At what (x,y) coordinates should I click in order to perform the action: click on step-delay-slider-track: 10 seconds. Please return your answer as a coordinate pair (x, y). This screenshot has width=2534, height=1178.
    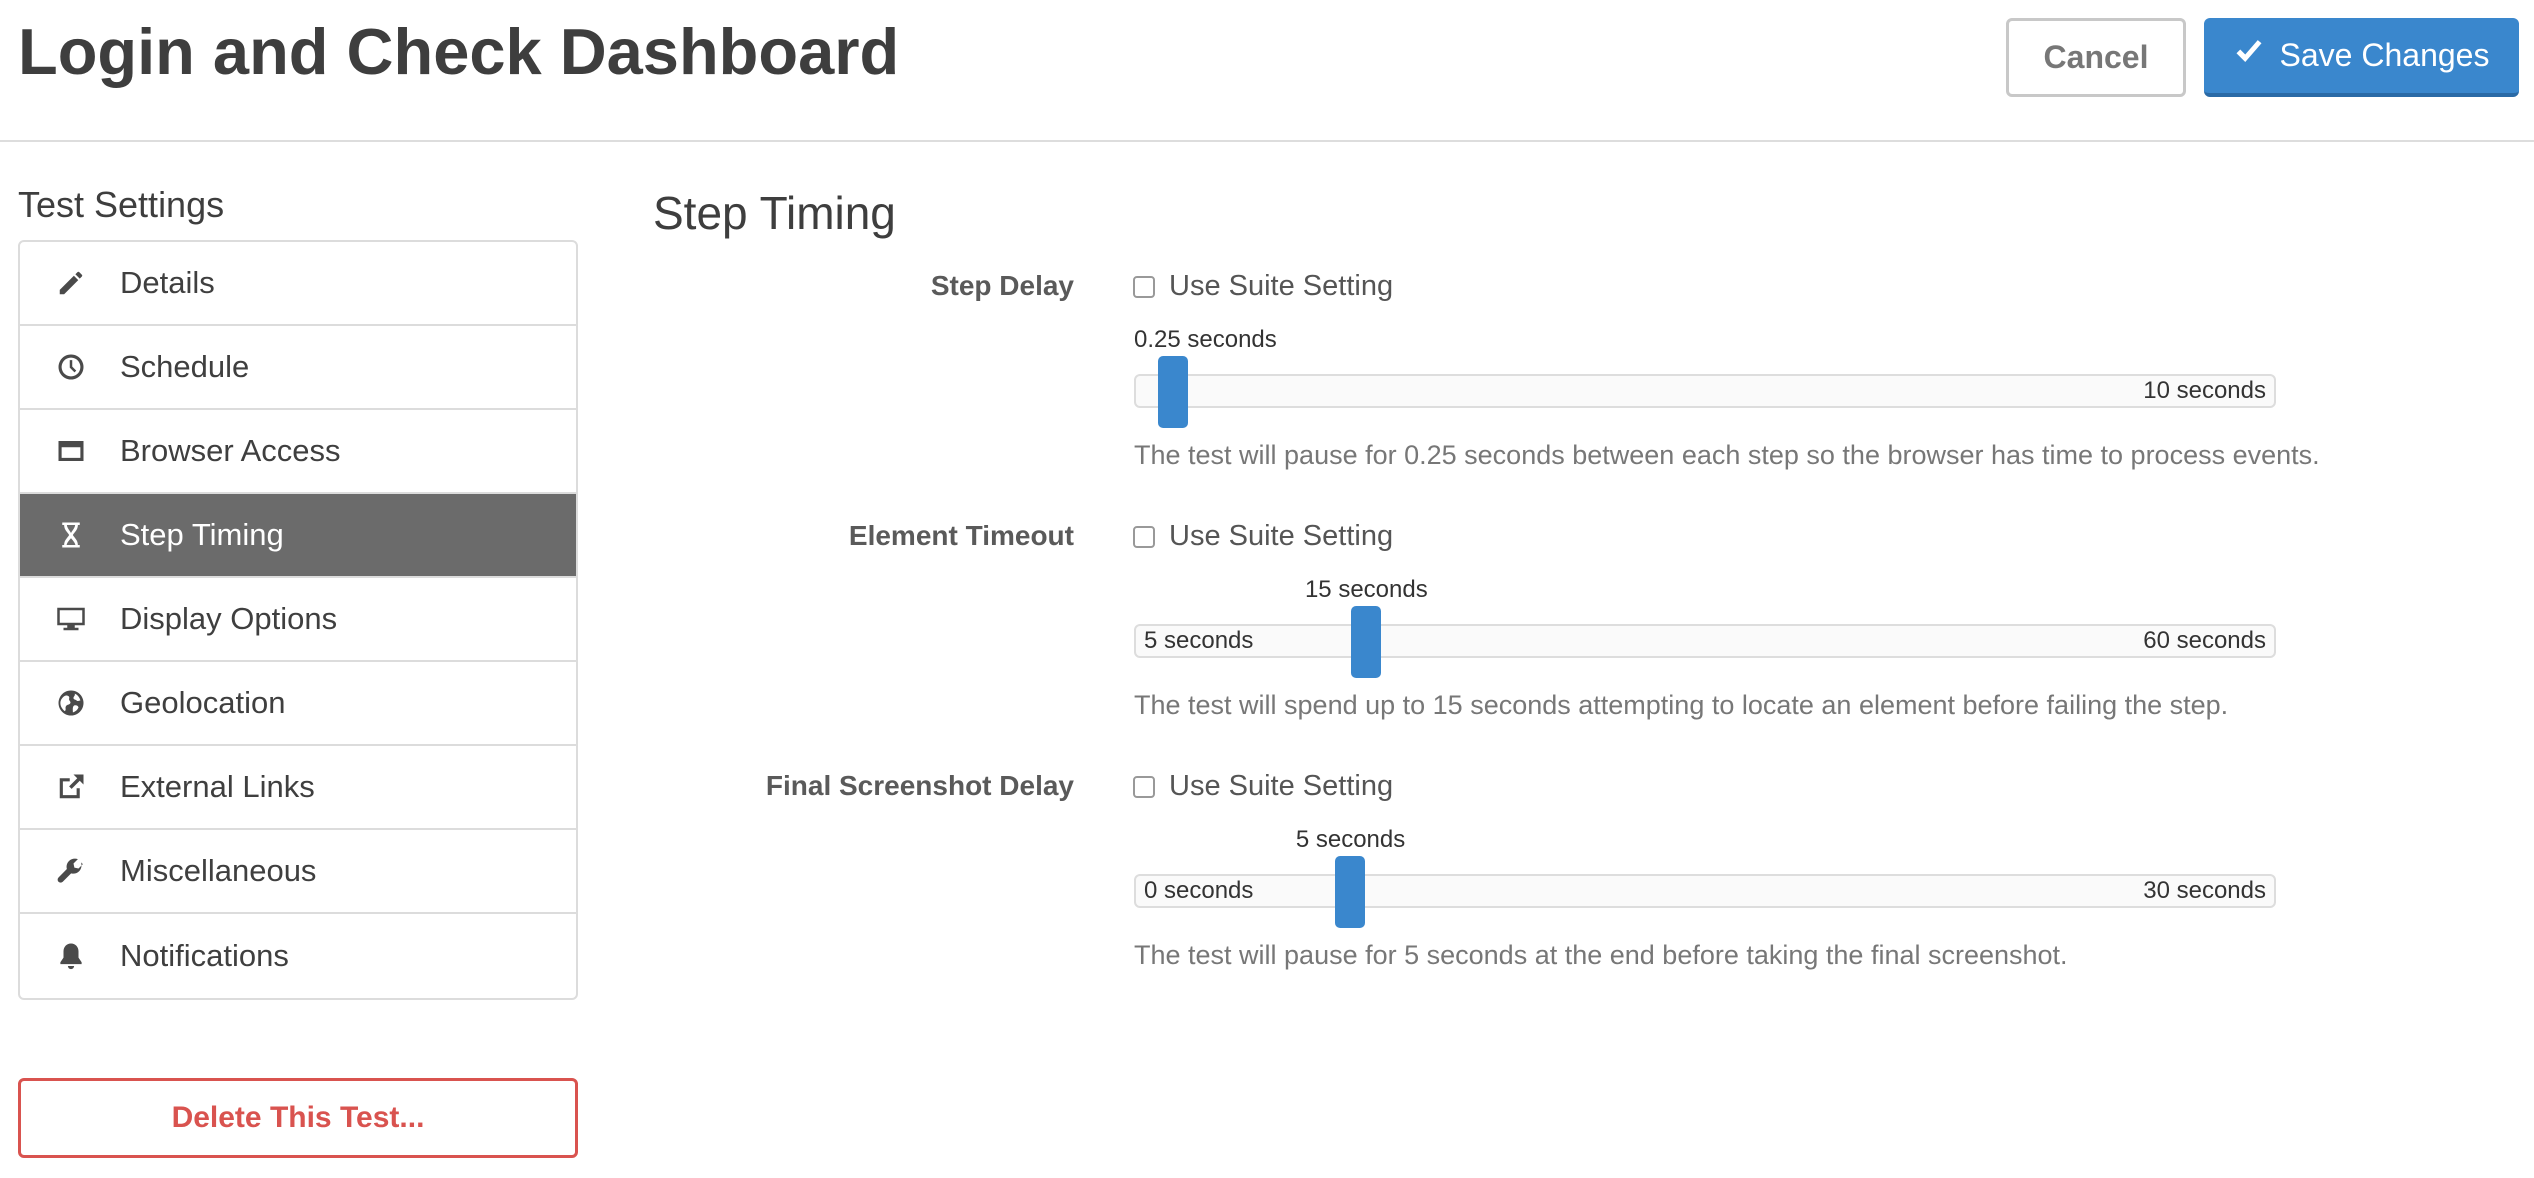
    Looking at the image, I should click on (1705, 391).